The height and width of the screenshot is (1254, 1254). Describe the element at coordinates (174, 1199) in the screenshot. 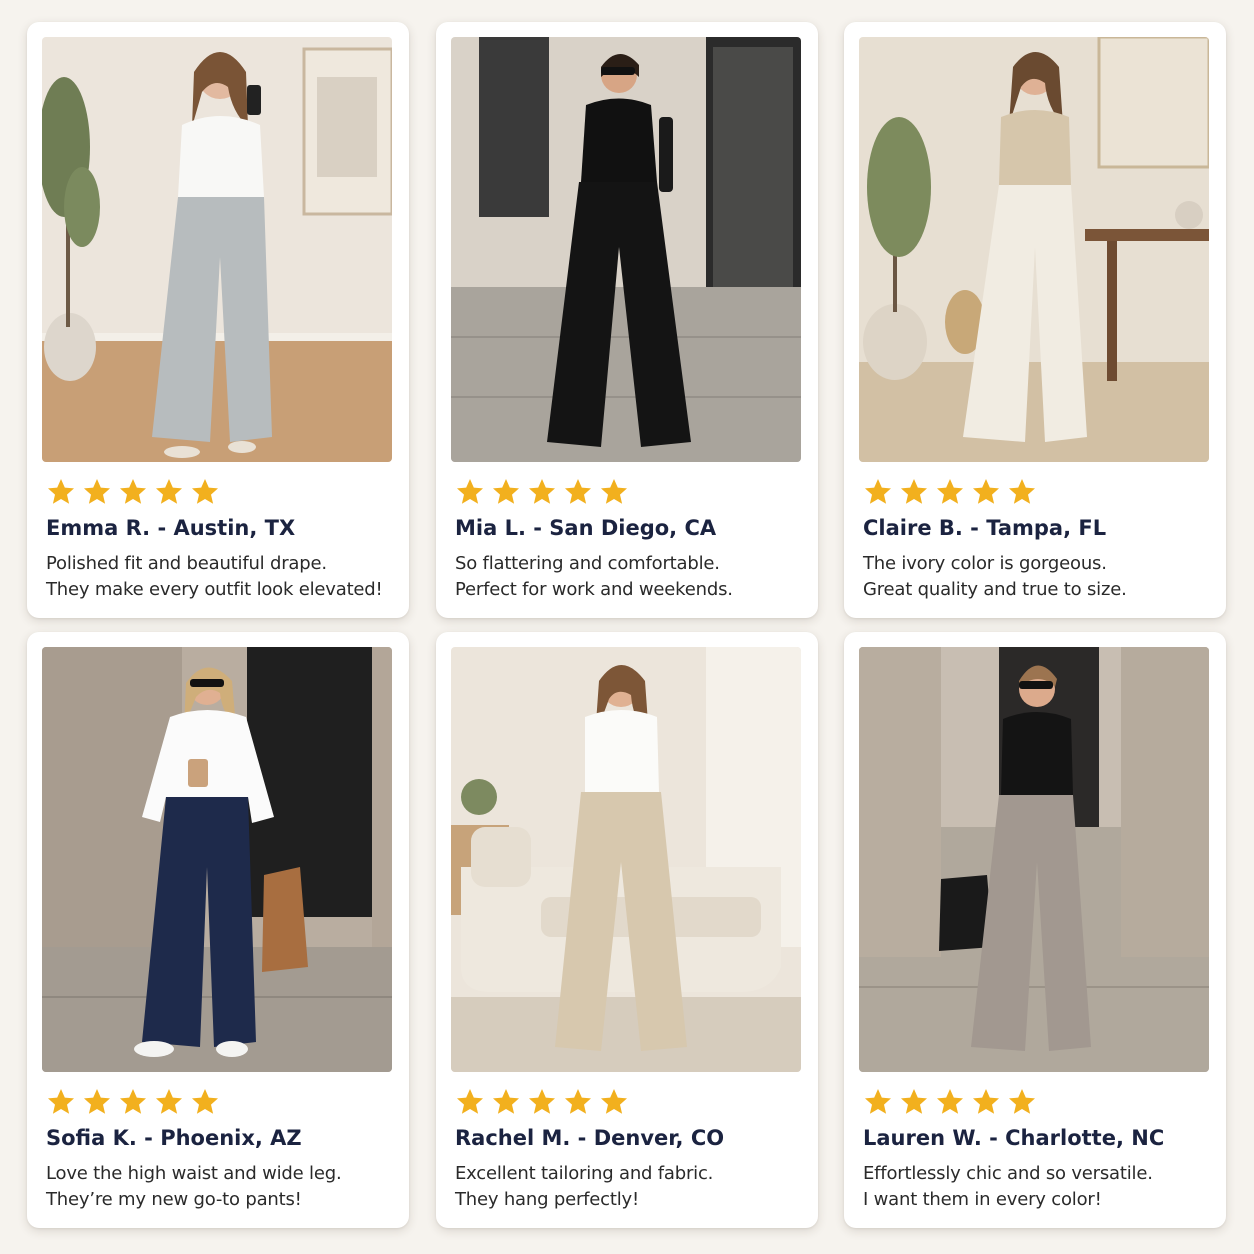

I see `review-text-line: They’re my new go-to pants!` at that location.